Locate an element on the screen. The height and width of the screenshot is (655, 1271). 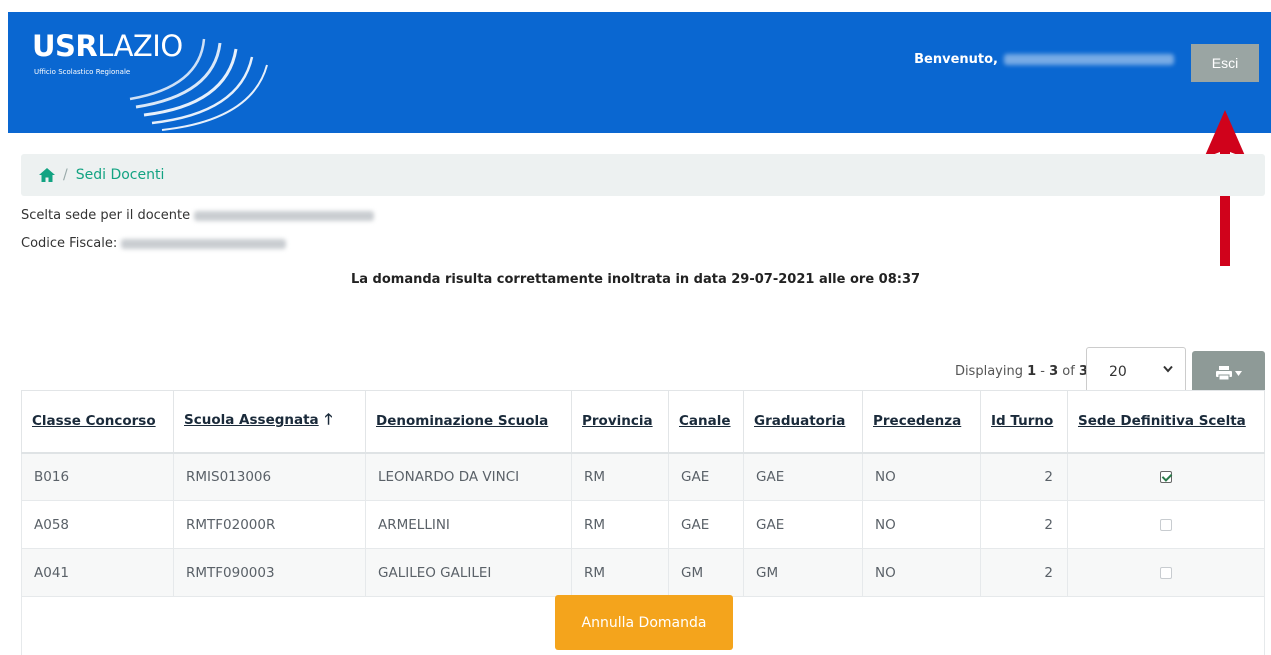
cell-classe: B016 is located at coordinates (97, 476).